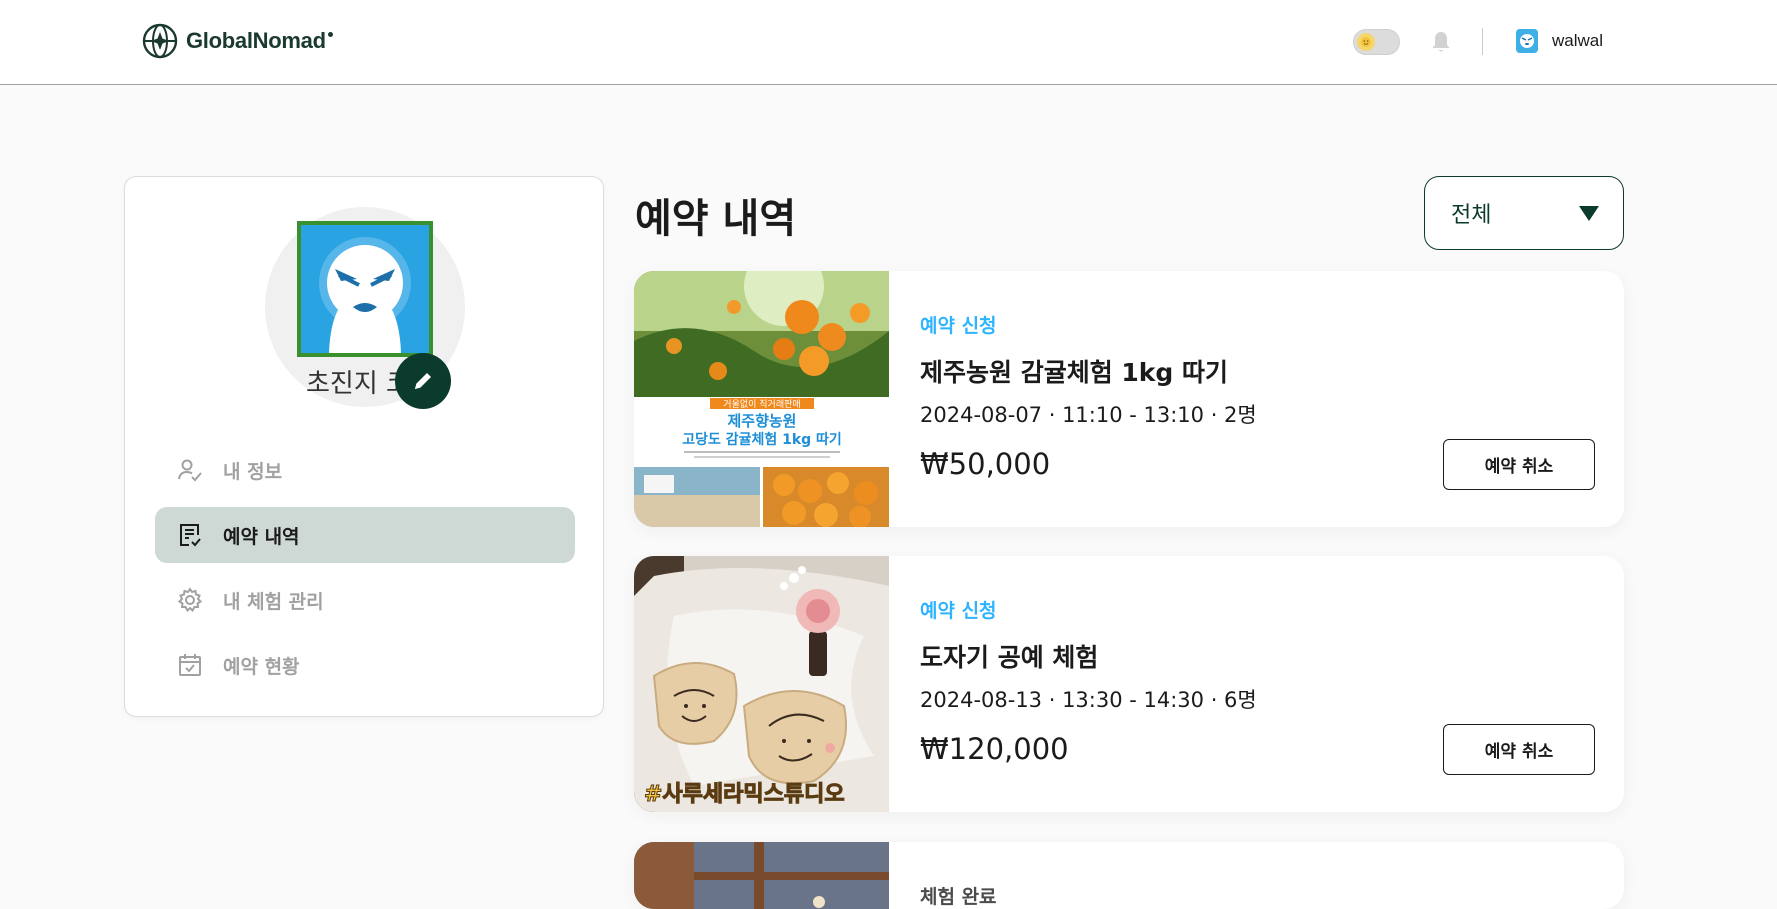  Describe the element at coordinates (1376, 42) in the screenshot. I see `theme-toggle` at that location.